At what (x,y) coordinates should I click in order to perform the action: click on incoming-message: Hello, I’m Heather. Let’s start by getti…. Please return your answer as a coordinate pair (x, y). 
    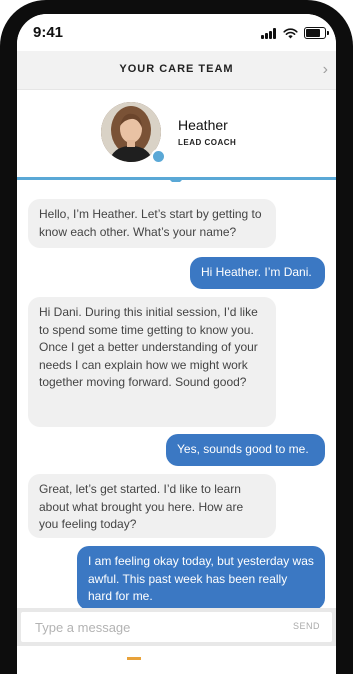
    Looking at the image, I should click on (152, 223).